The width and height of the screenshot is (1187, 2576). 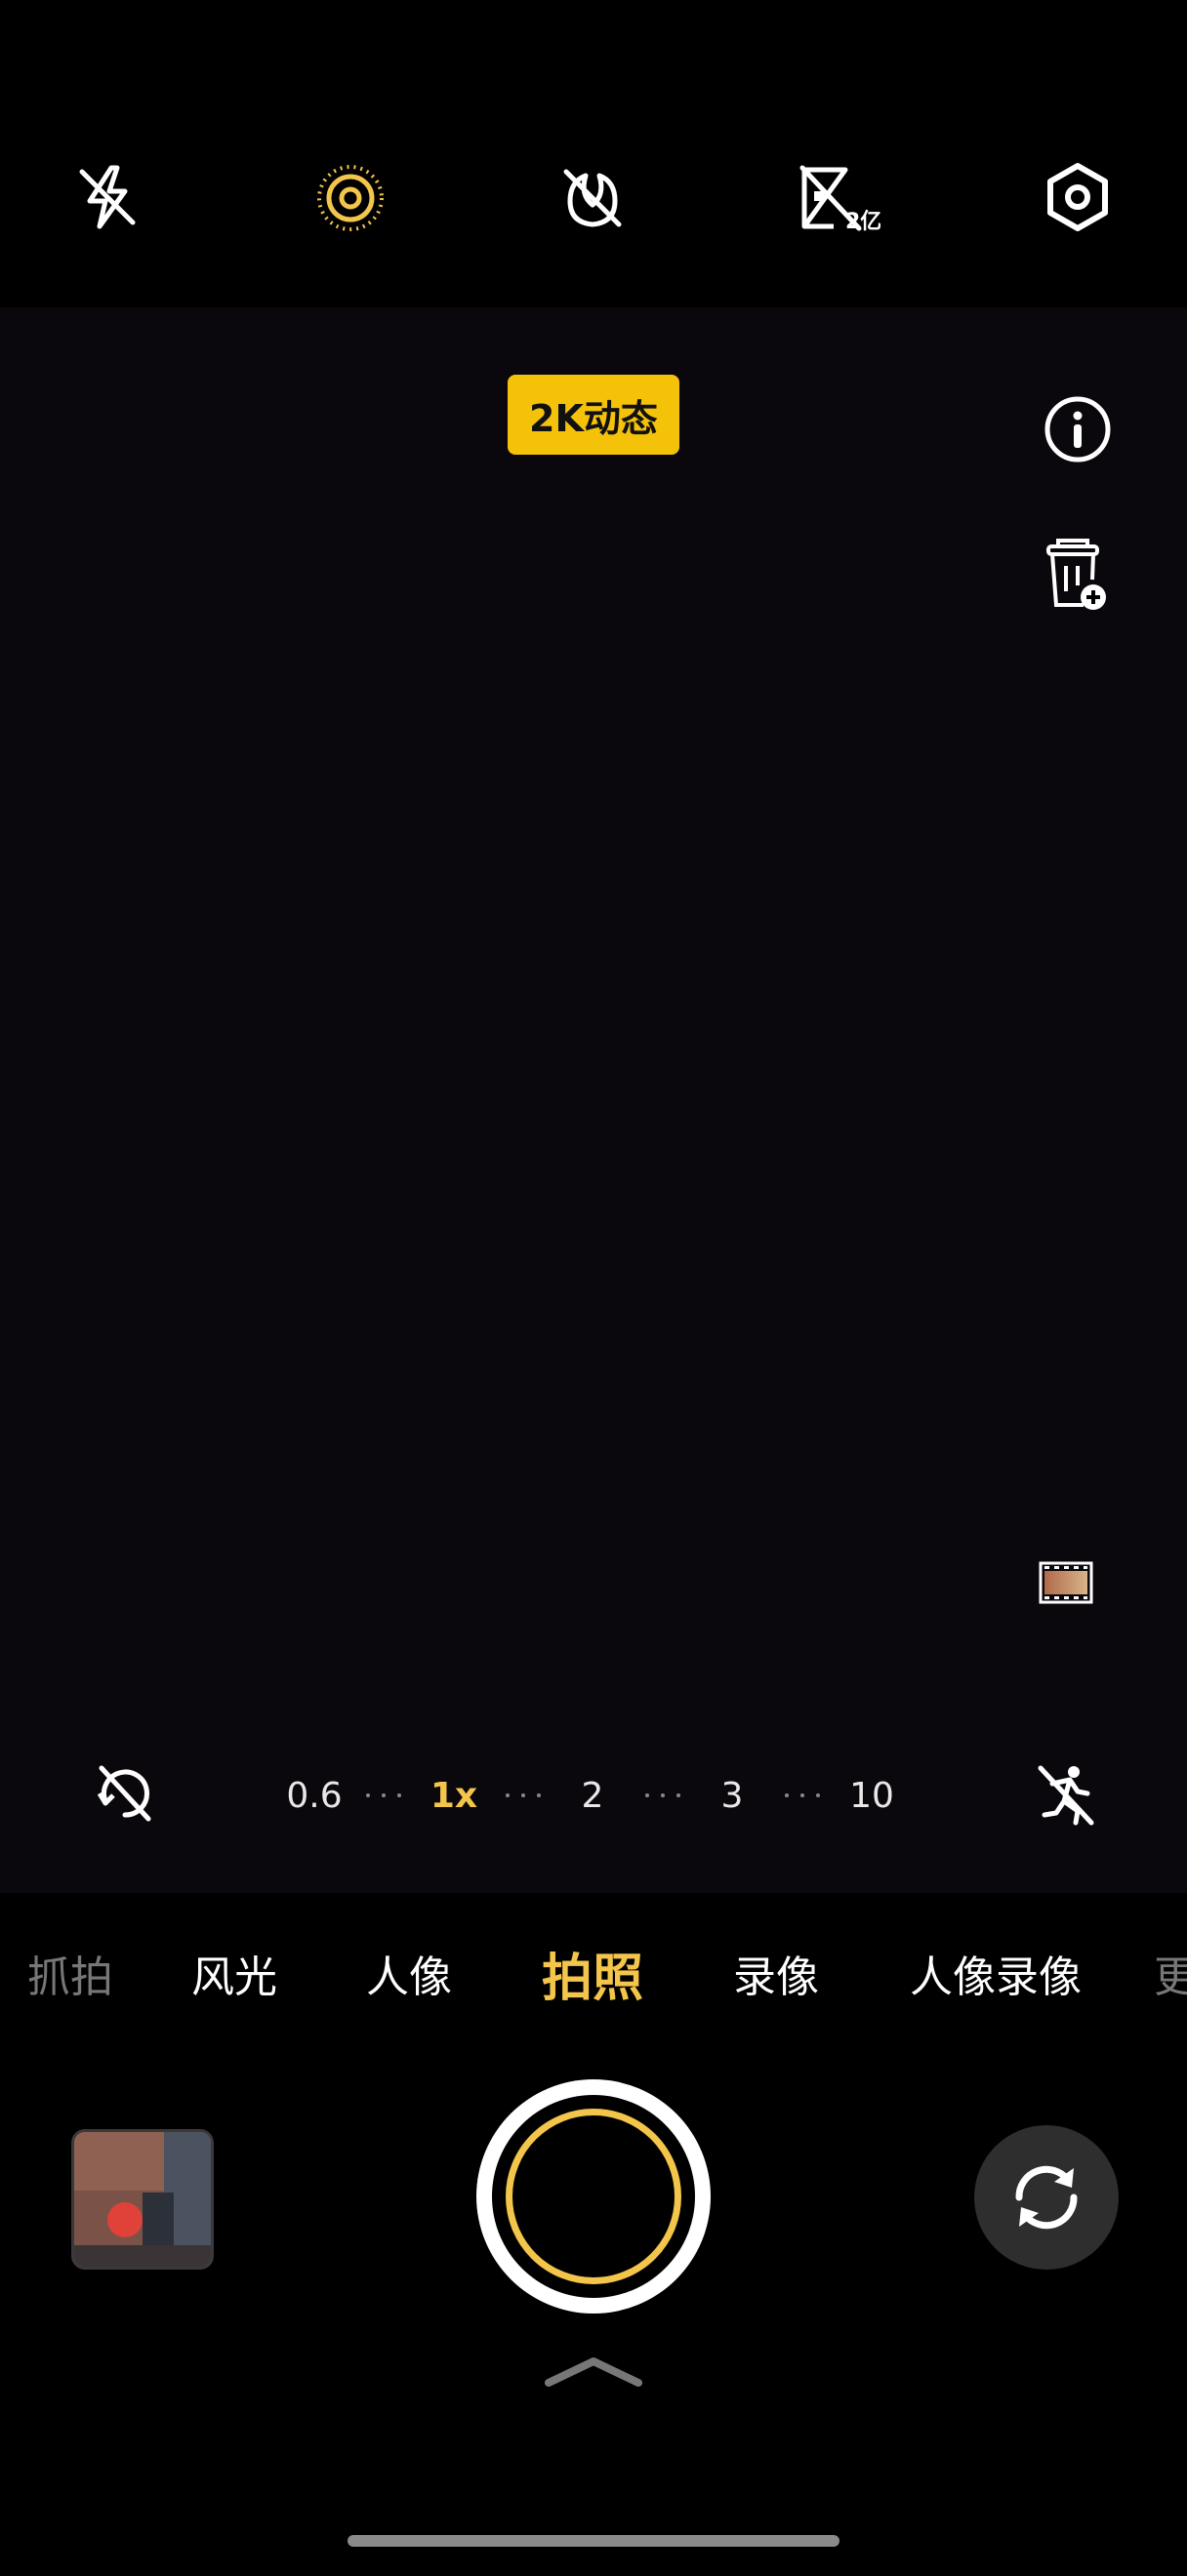 I want to click on shutter-button, so click(x=593, y=2196).